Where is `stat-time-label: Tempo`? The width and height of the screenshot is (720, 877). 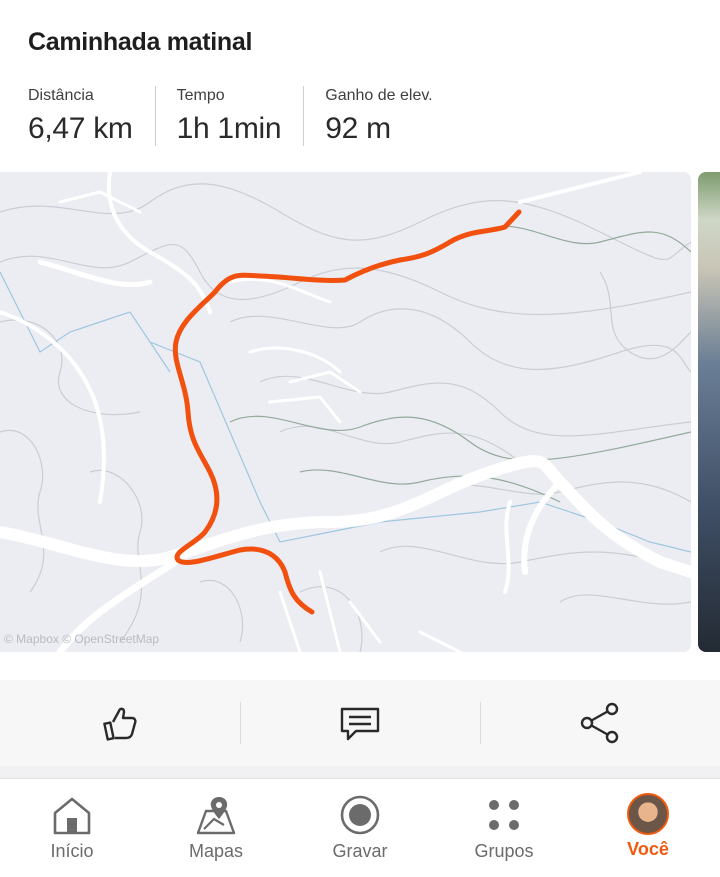
stat-time-label: Tempo is located at coordinates (200, 95).